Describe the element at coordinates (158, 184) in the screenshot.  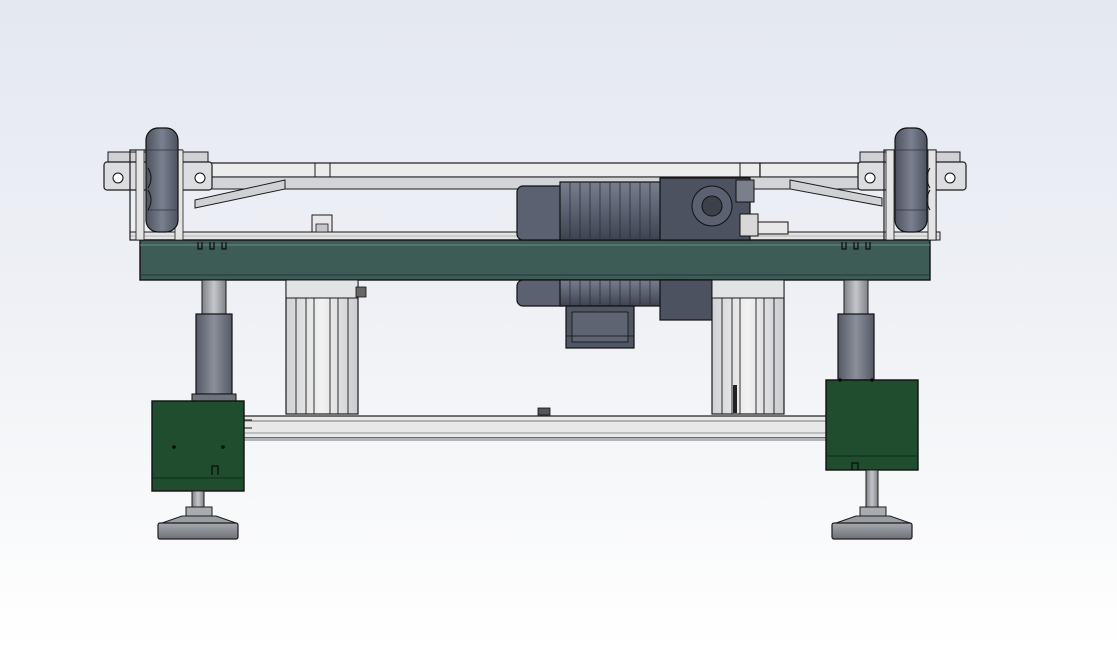
I see `left-wheel` at that location.